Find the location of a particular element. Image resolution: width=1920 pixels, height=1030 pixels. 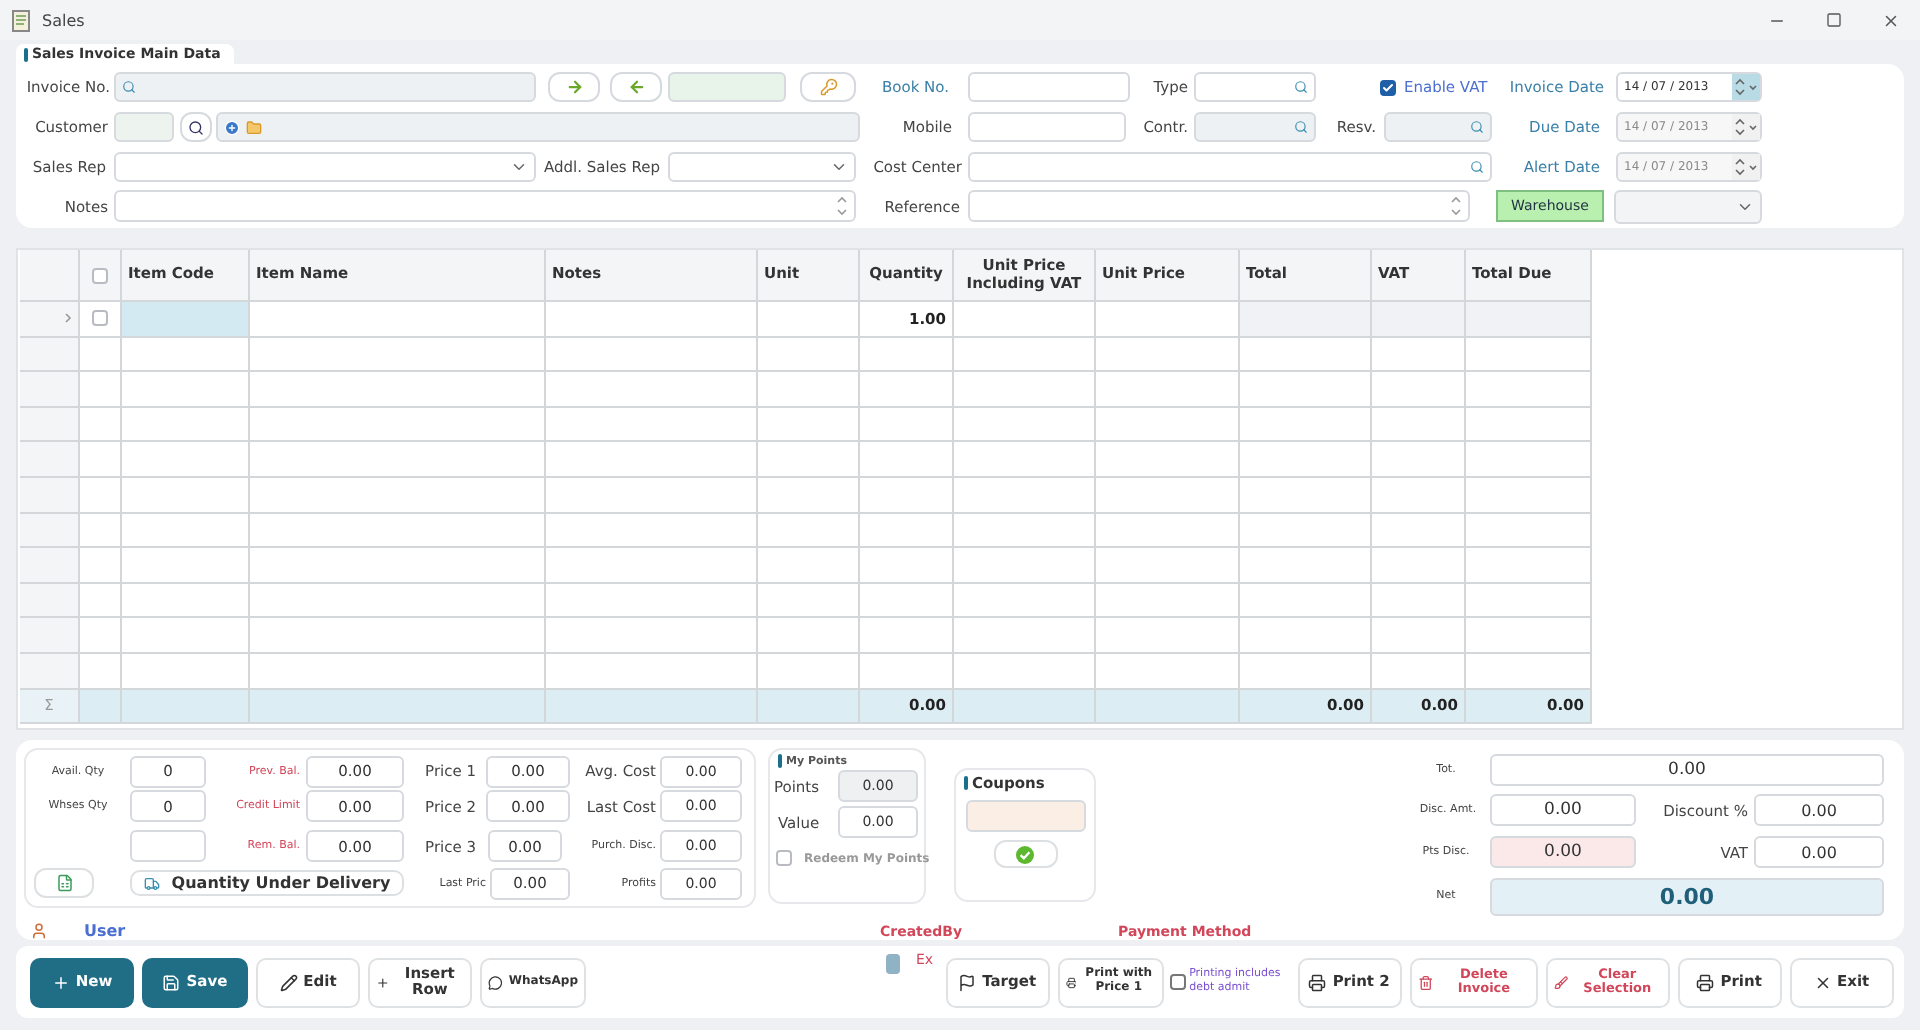

row-checkbox is located at coordinates (100, 318).